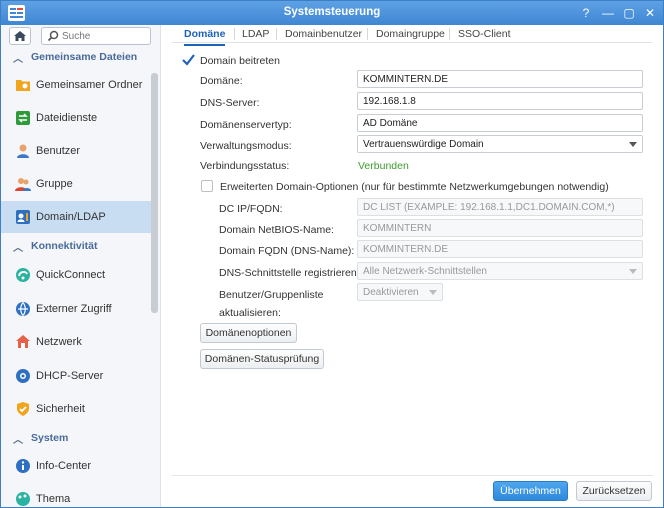 This screenshot has width=664, height=508. Describe the element at coordinates (23, 151) in the screenshot. I see `user-icon` at that location.